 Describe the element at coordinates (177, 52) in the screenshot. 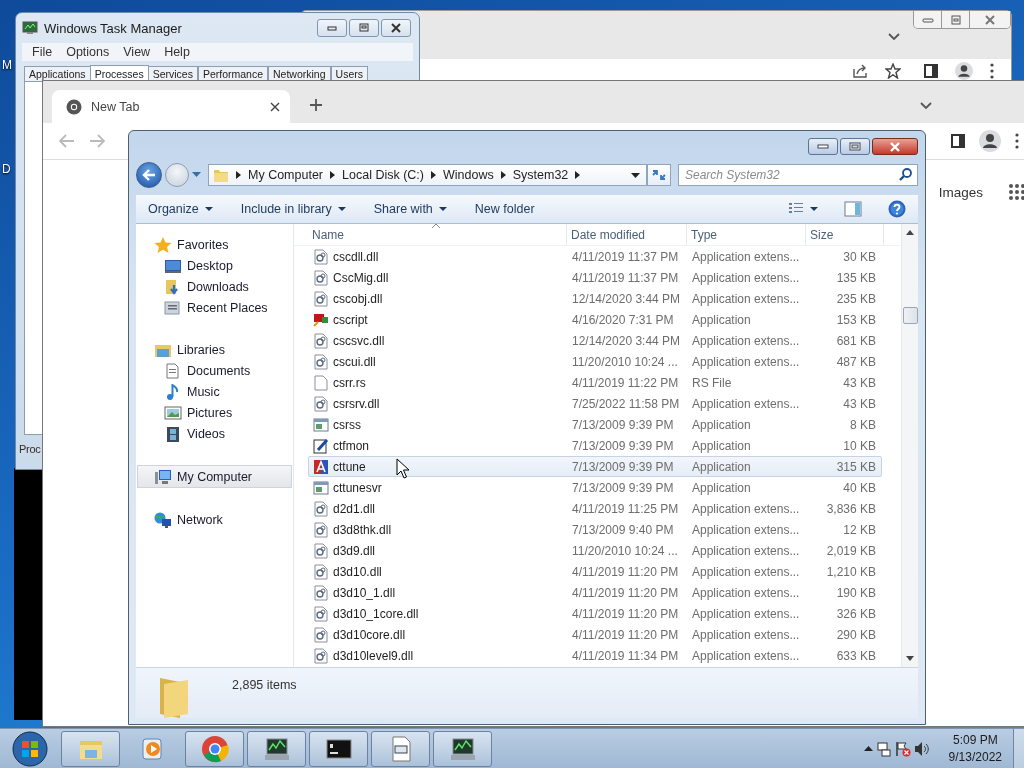

I see `menu-item: Help` at that location.